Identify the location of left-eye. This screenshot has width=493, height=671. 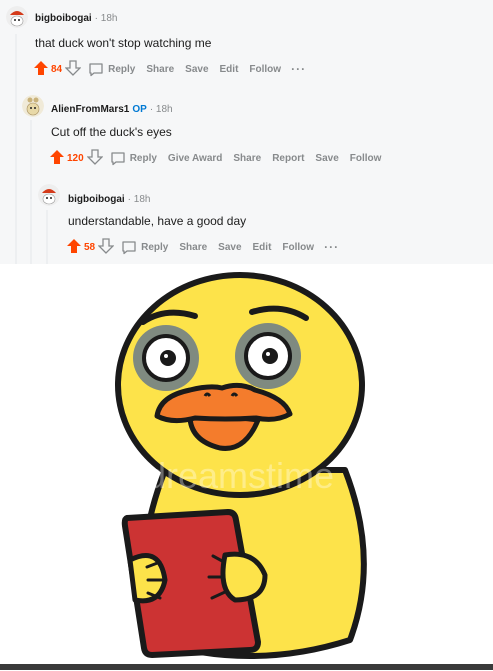
(166, 358).